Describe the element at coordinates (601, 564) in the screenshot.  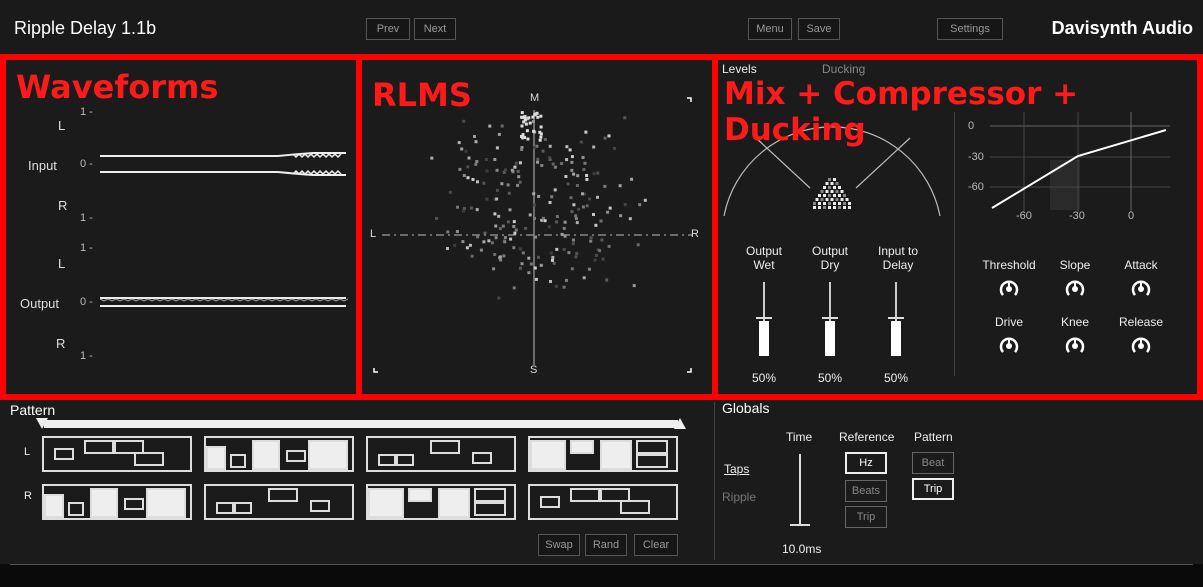
I see `footer-line` at that location.